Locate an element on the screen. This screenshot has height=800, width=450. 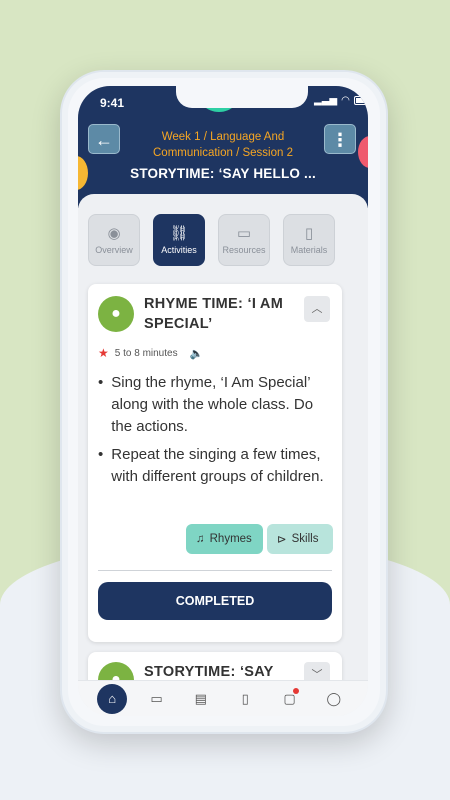
arrow-left-icon: ← is located at coordinates (104, 140).